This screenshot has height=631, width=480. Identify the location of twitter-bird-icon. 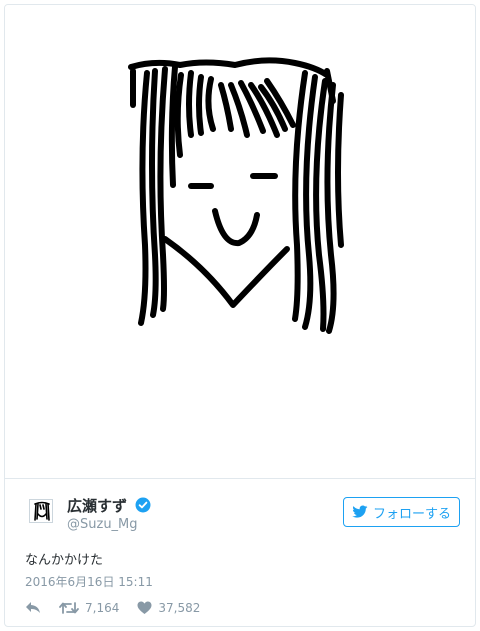
(360, 511).